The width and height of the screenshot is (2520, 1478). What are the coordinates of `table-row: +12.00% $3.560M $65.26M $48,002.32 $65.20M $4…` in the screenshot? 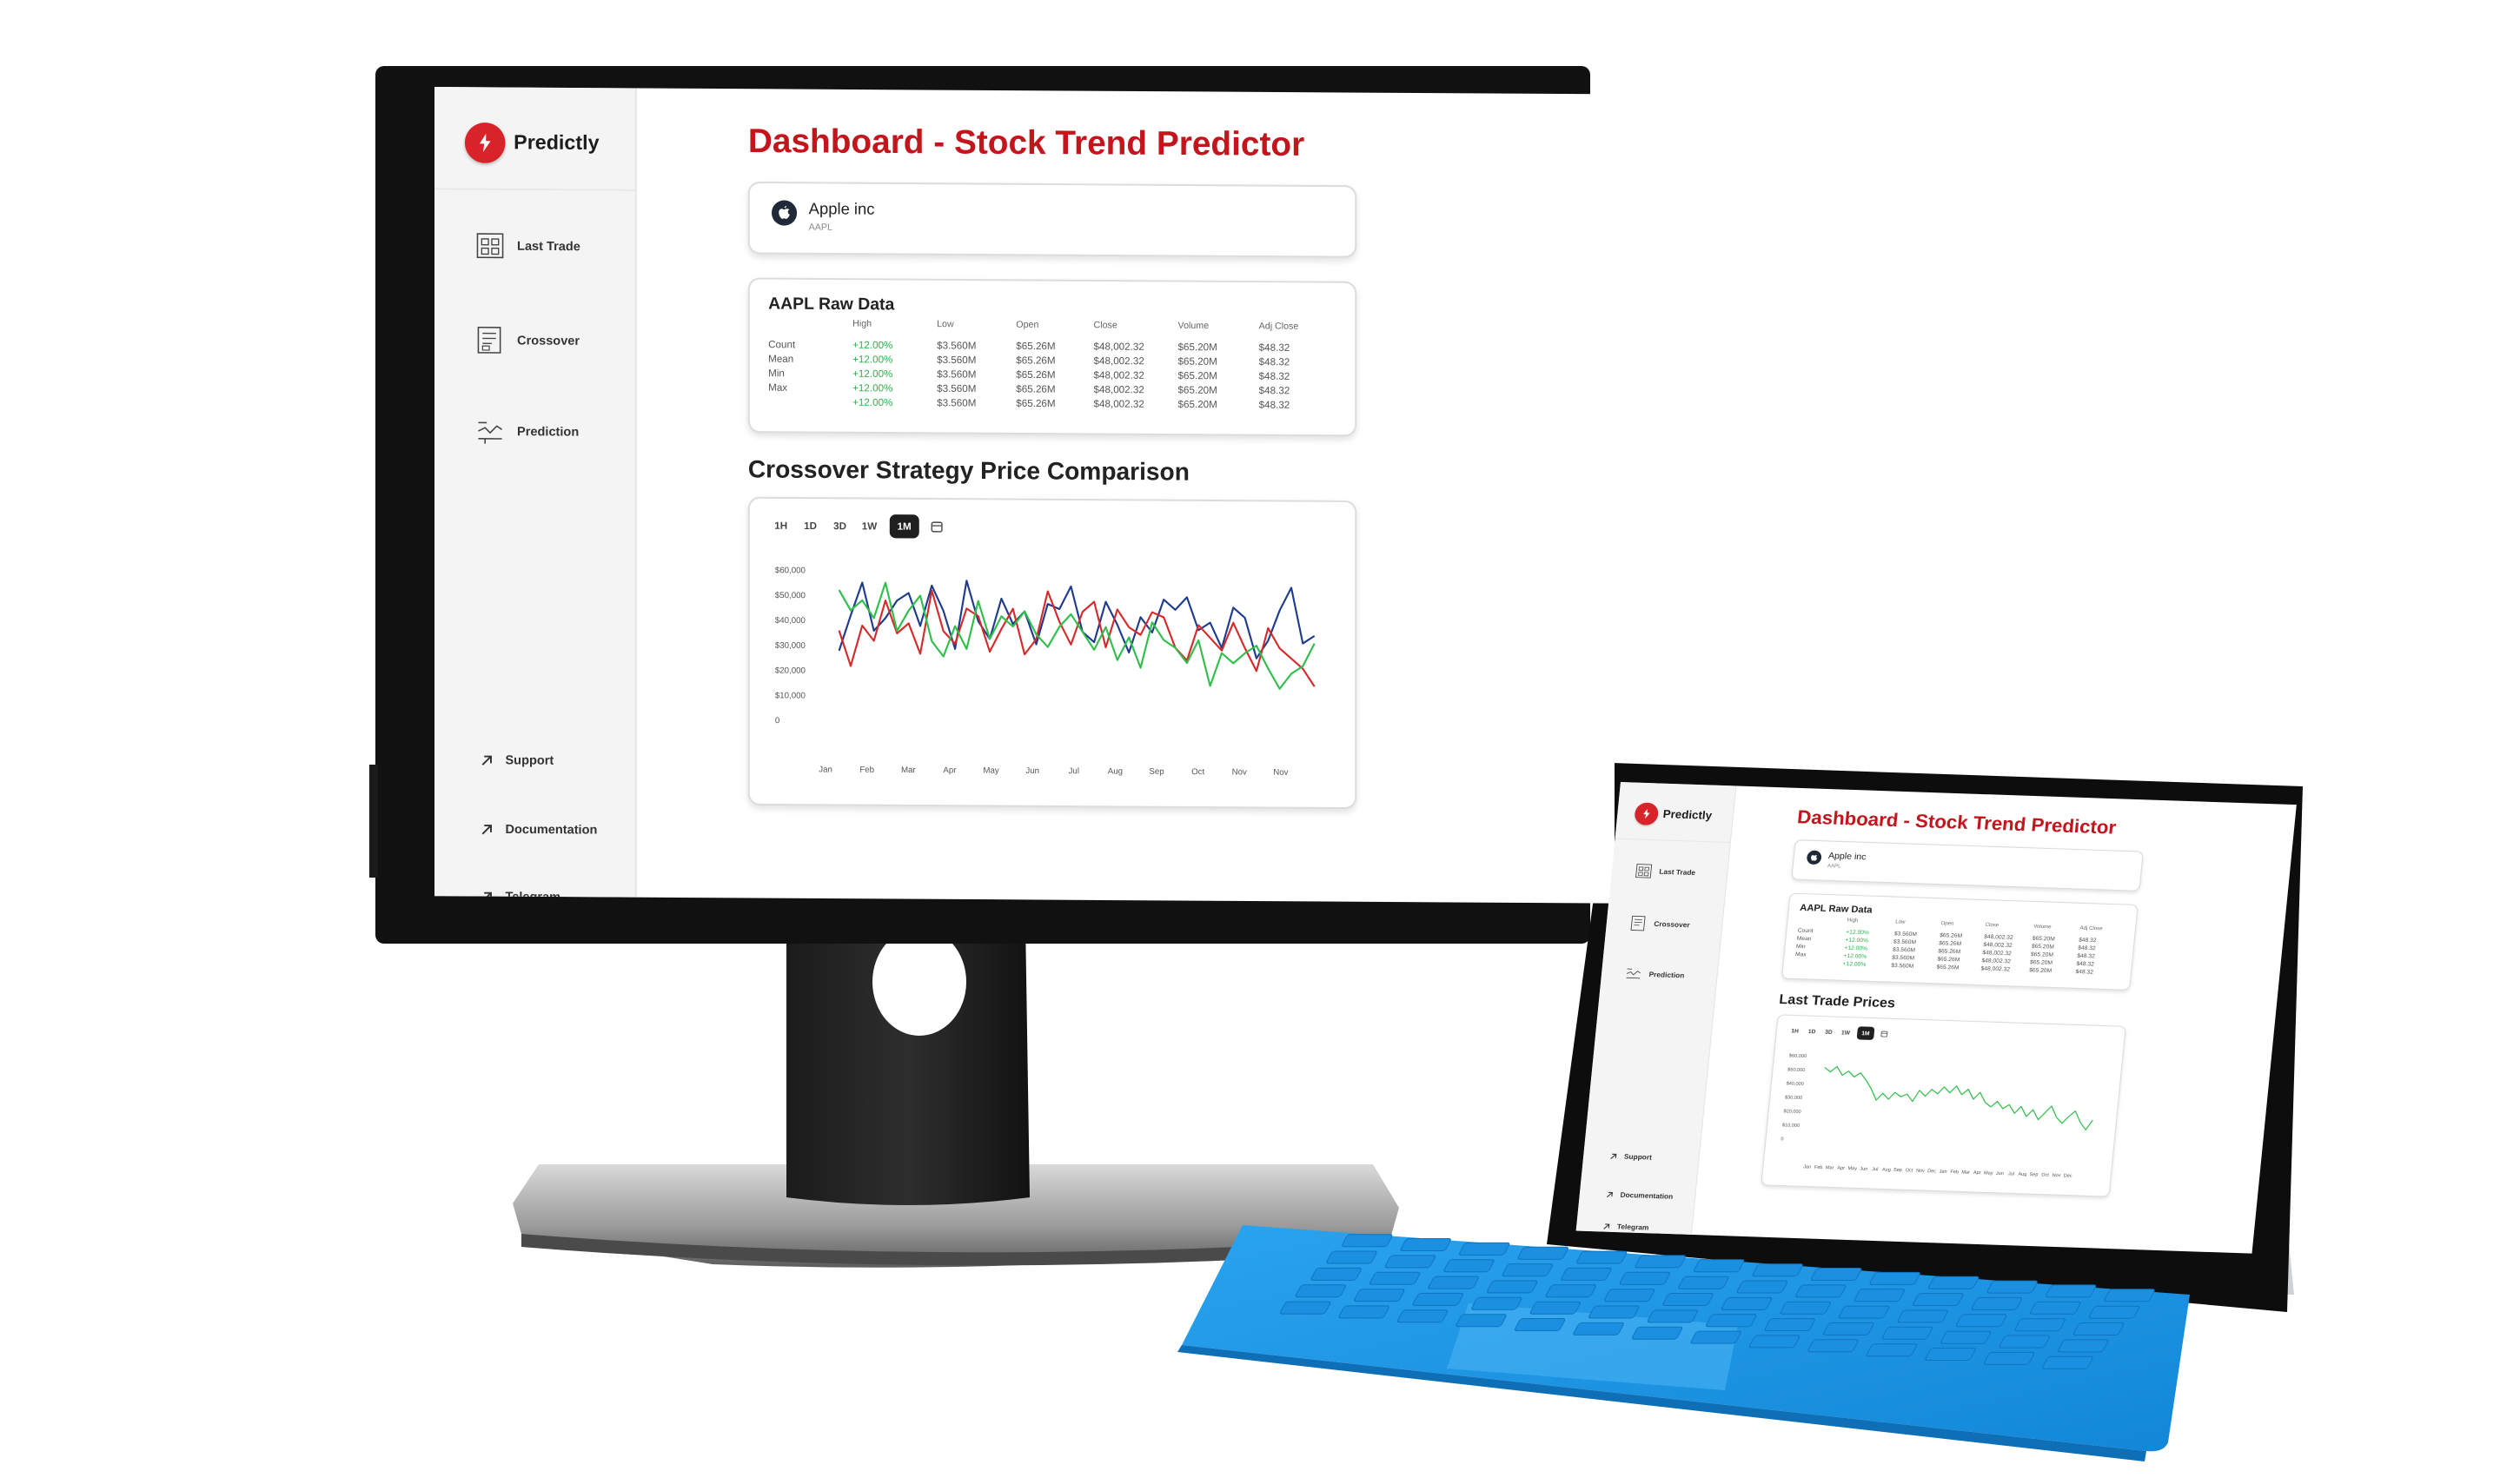 It's located at (1047, 403).